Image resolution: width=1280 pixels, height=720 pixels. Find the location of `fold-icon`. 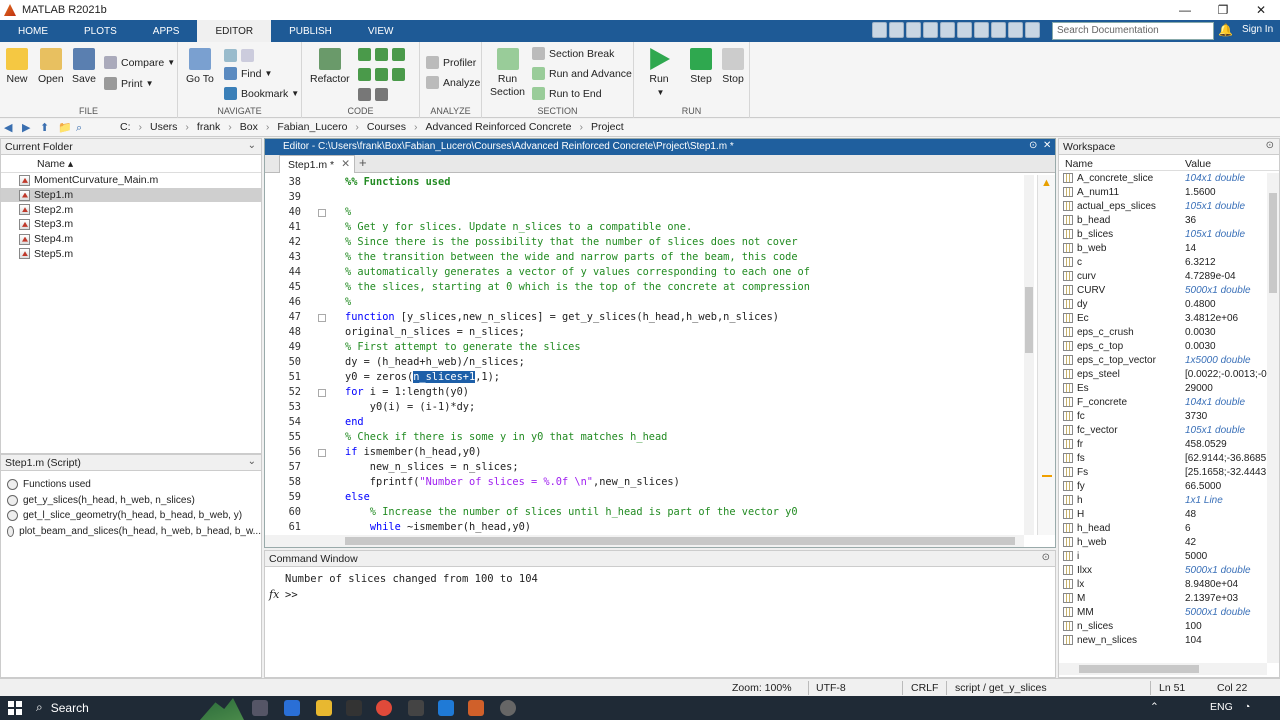

fold-icon is located at coordinates (322, 213).